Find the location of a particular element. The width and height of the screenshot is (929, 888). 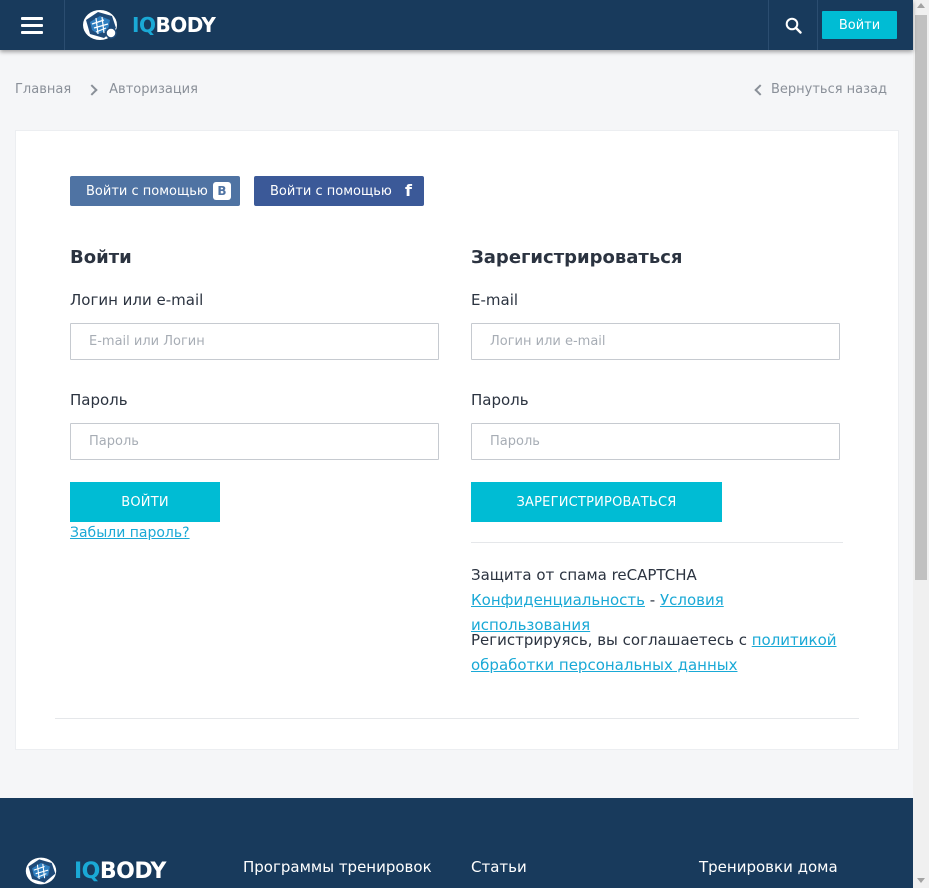

logo-text: IQBODY is located at coordinates (174, 25).